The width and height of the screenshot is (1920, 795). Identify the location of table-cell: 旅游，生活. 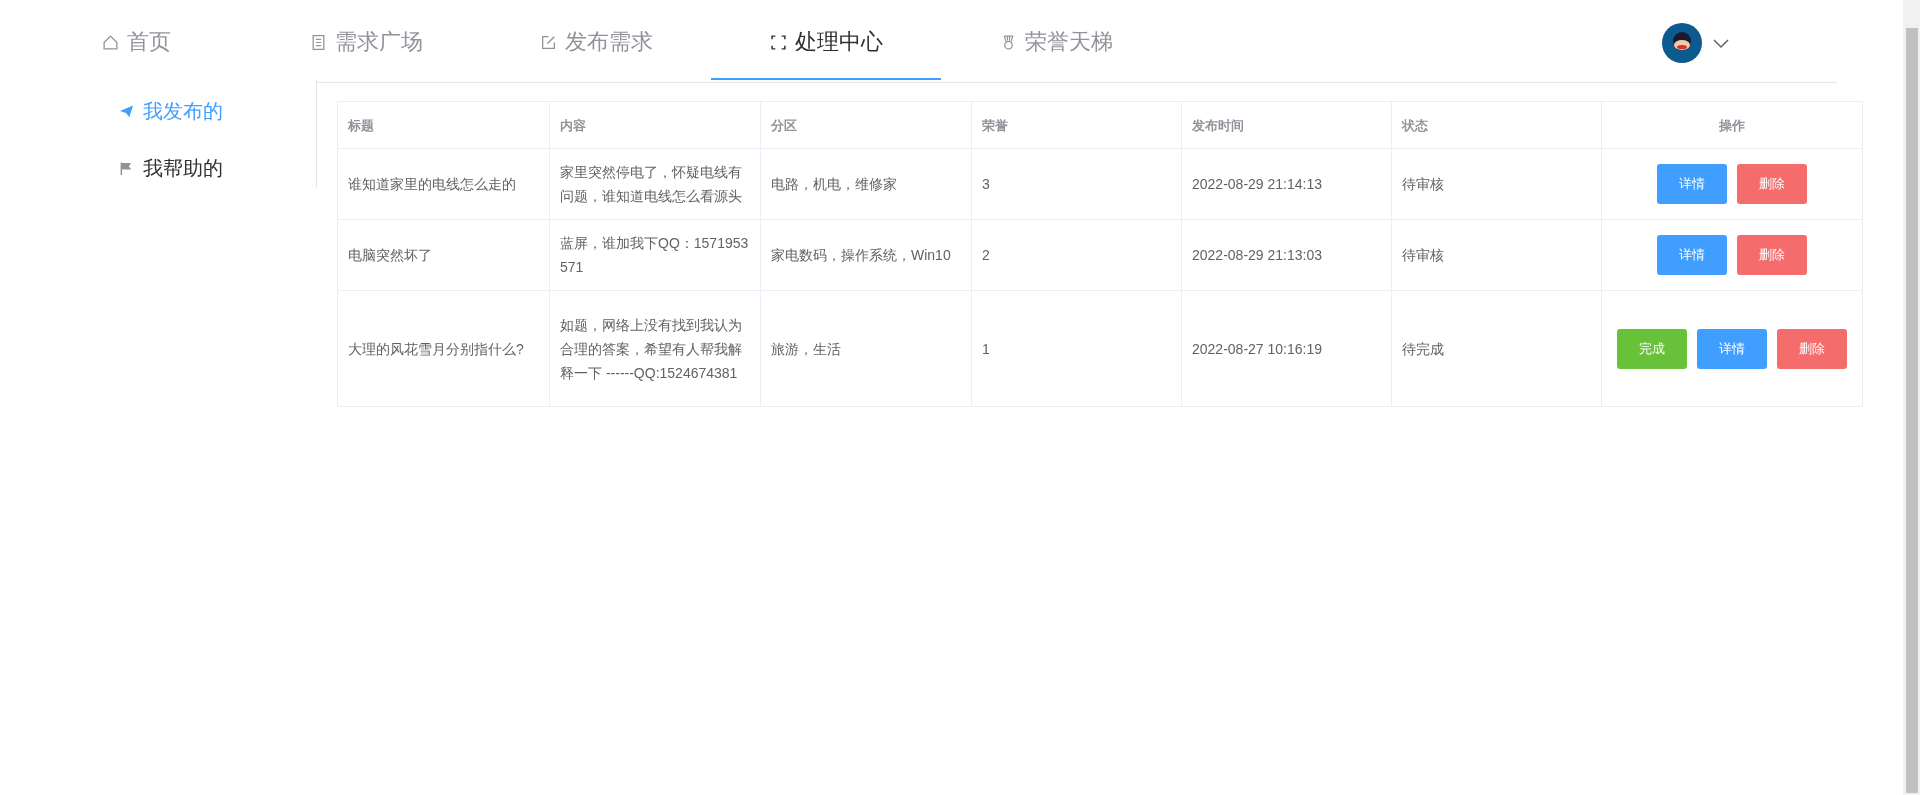
(866, 348).